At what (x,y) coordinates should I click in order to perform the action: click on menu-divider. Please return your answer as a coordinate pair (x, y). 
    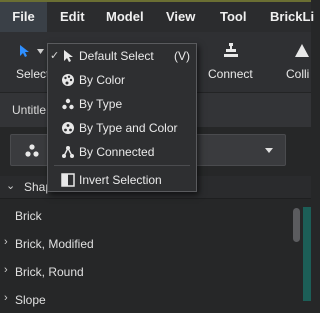
    Looking at the image, I should click on (122, 165).